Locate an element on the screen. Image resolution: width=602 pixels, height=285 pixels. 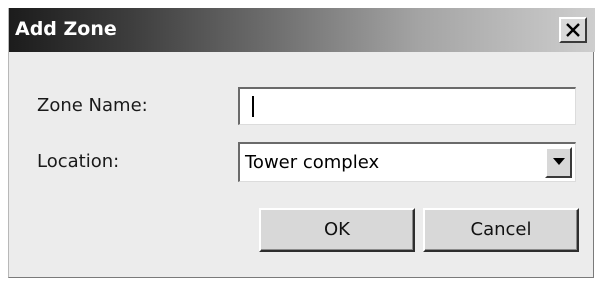
location-dropdown-button is located at coordinates (558, 162).